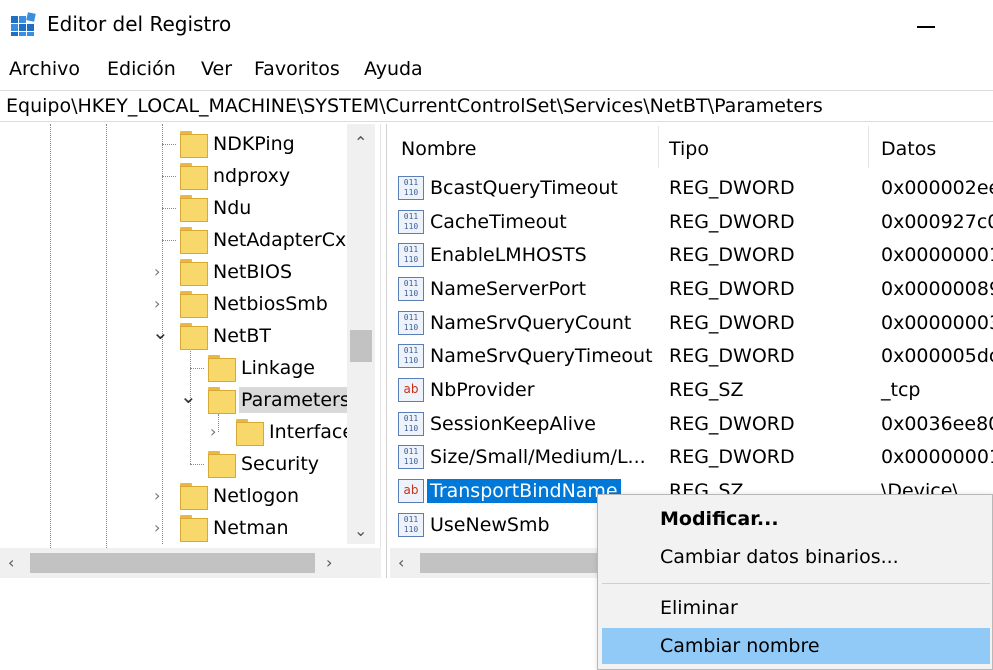 The height and width of the screenshot is (670, 993). I want to click on menu-archivo: Archivo, so click(44, 69).